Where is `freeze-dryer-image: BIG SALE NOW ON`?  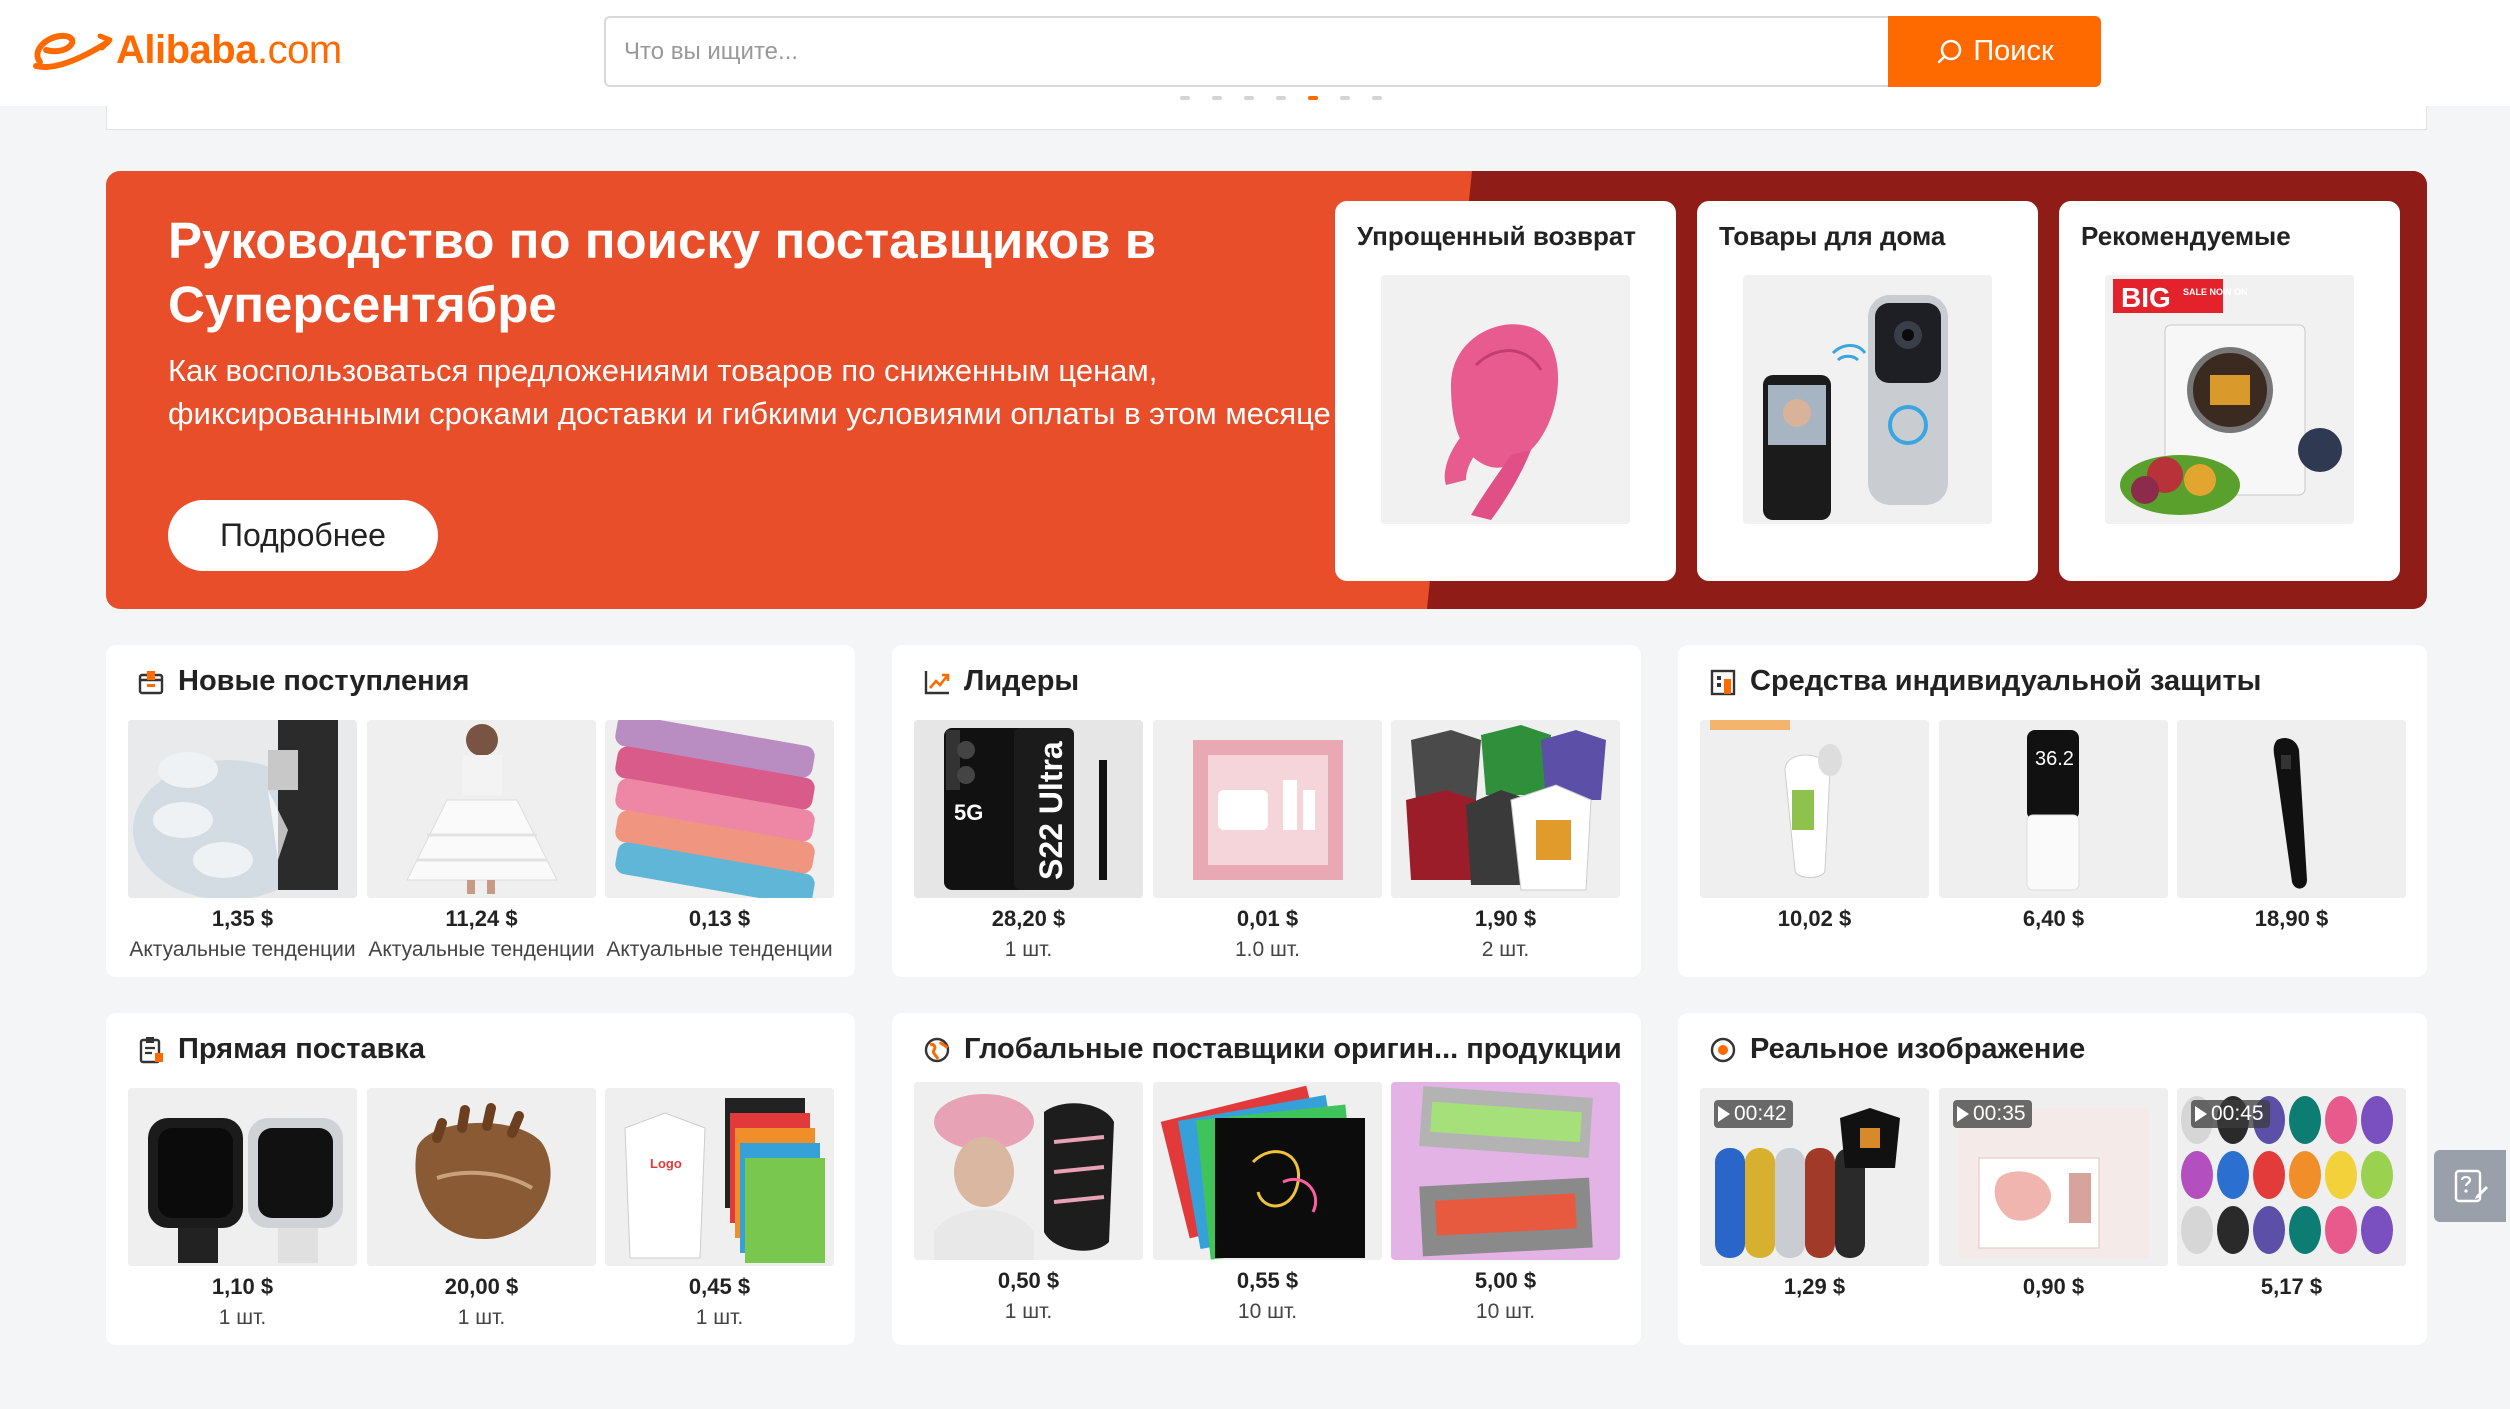
freeze-dryer-image: BIG SALE NOW ON is located at coordinates (2229, 399).